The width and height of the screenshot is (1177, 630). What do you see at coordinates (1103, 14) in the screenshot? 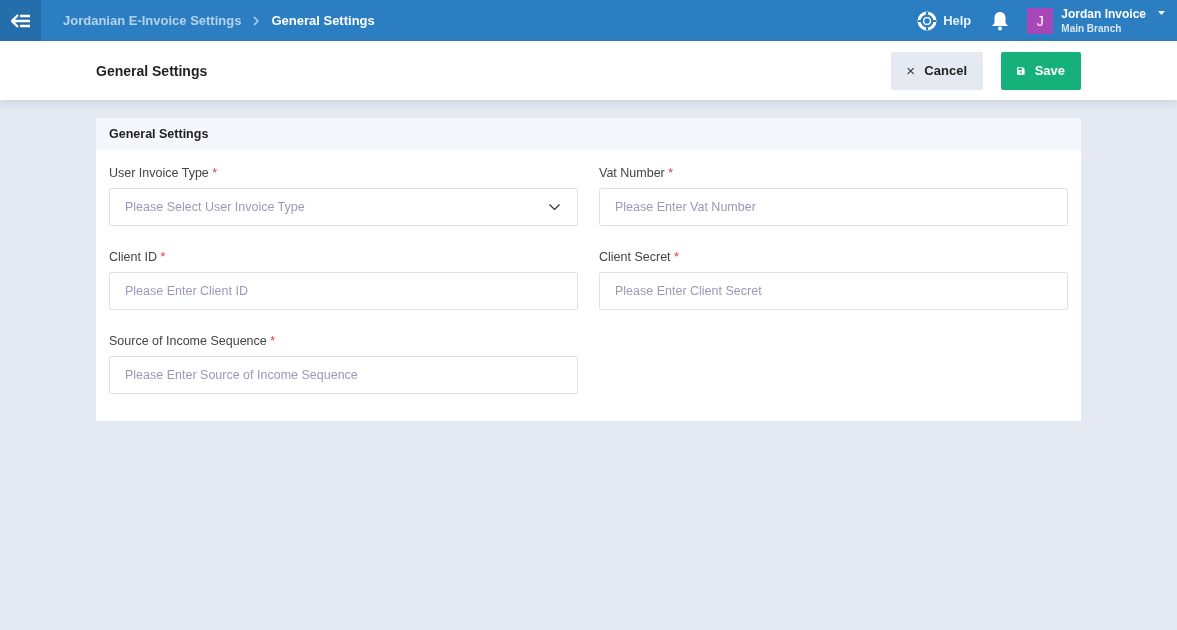
I see `user-name: Jordan Invoice` at bounding box center [1103, 14].